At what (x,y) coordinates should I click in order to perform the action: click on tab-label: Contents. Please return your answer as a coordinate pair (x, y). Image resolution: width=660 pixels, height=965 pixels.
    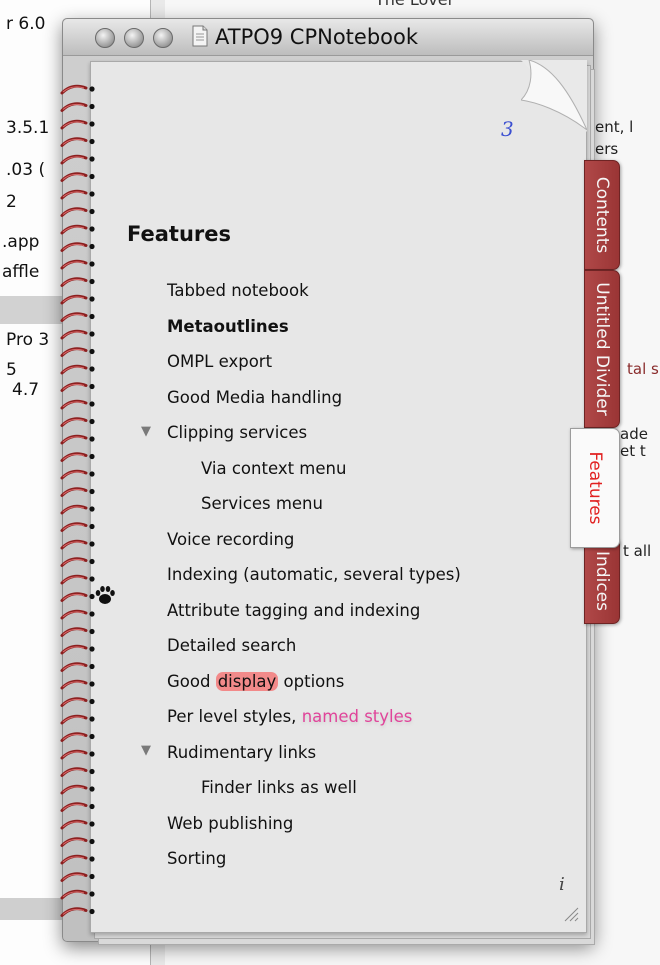
    Looking at the image, I should click on (602, 215).